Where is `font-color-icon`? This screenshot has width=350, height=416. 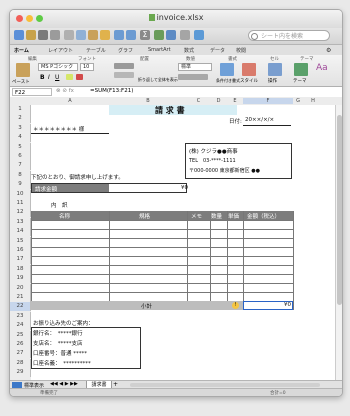
font-color-icon is located at coordinates (79, 77).